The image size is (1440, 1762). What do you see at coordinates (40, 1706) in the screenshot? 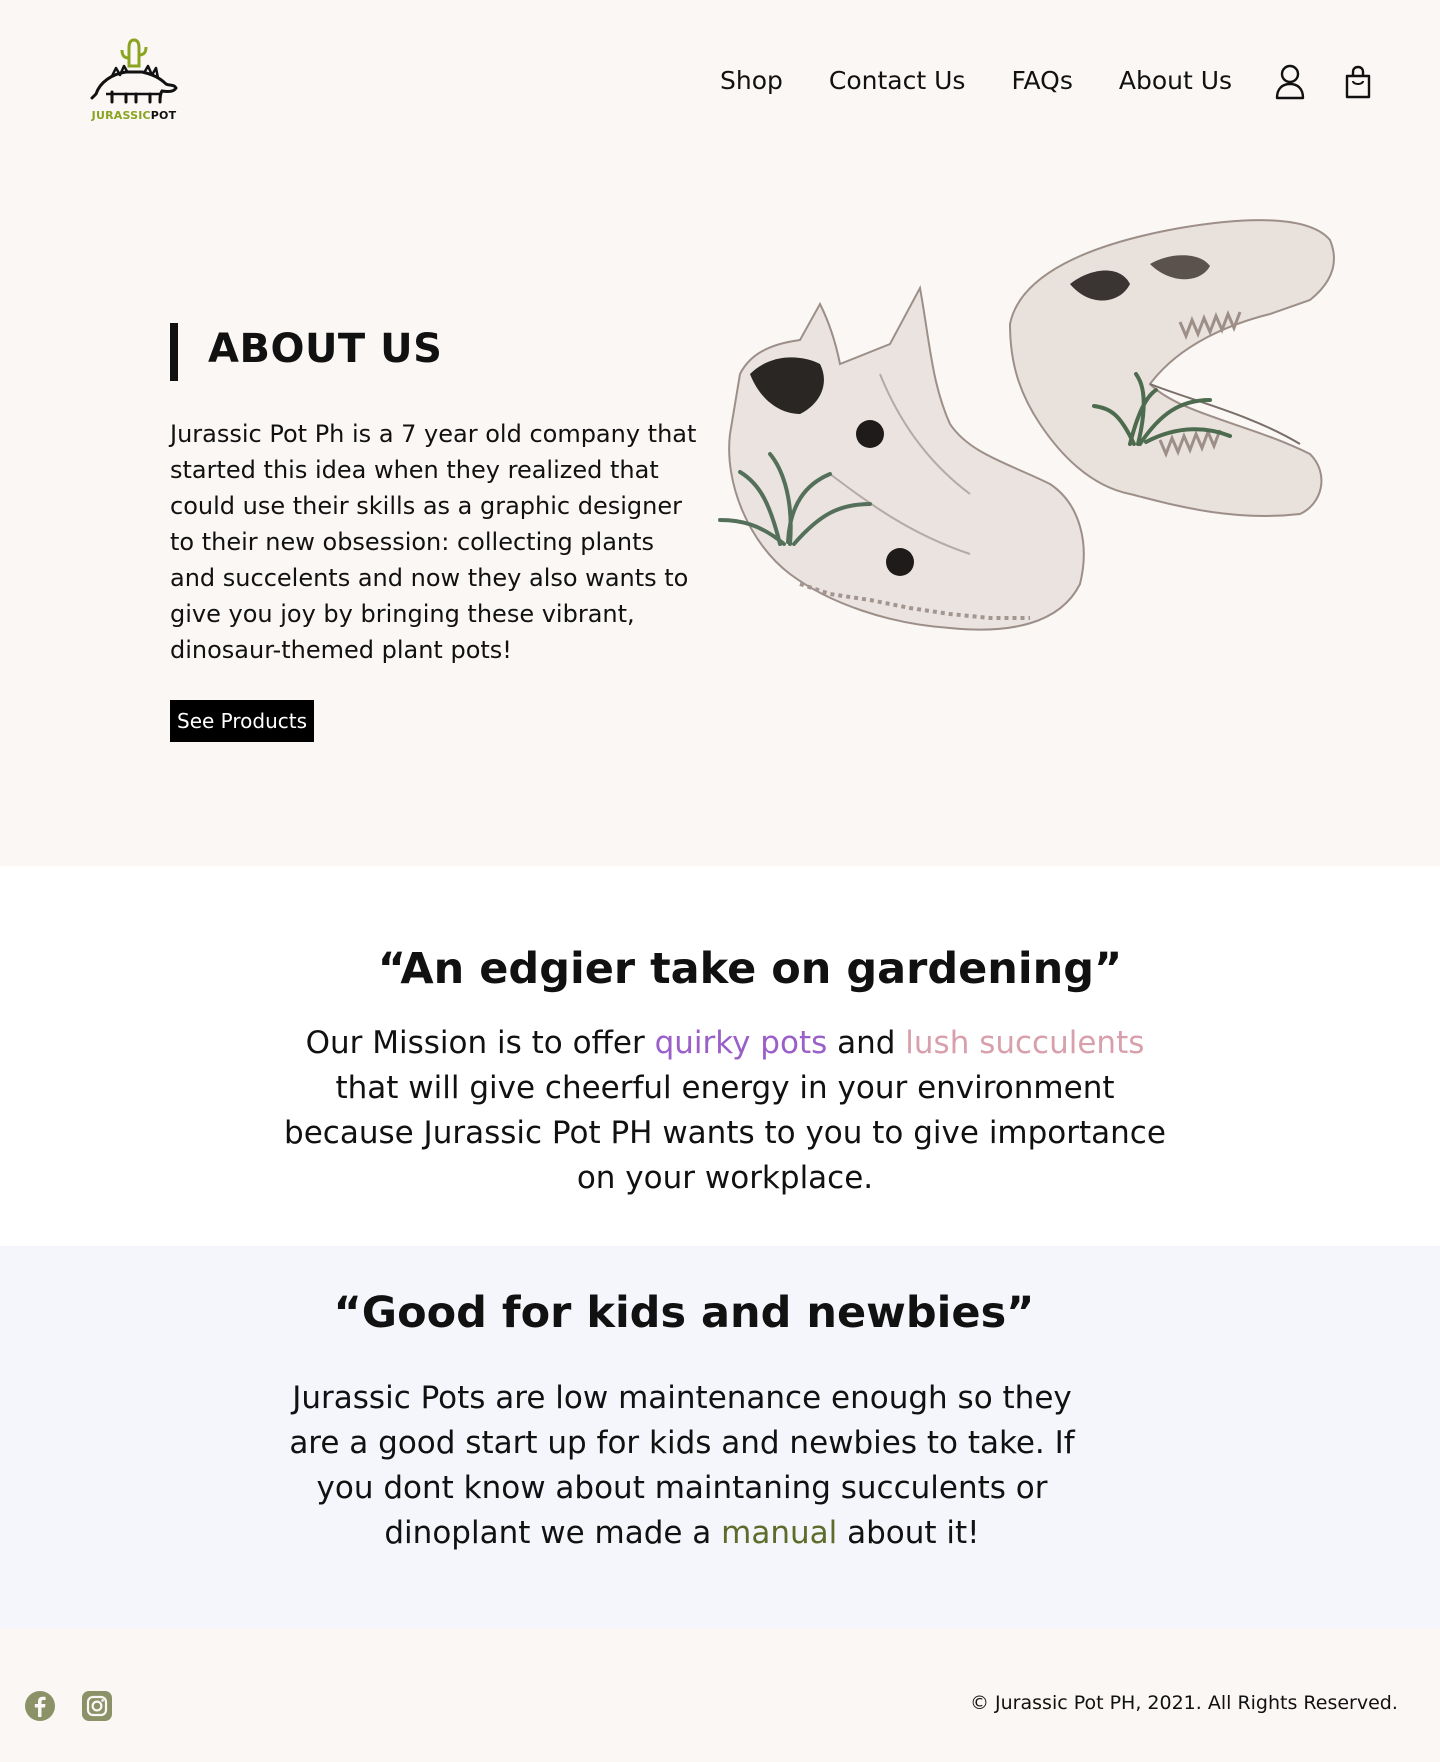
I see `facebook-icon` at bounding box center [40, 1706].